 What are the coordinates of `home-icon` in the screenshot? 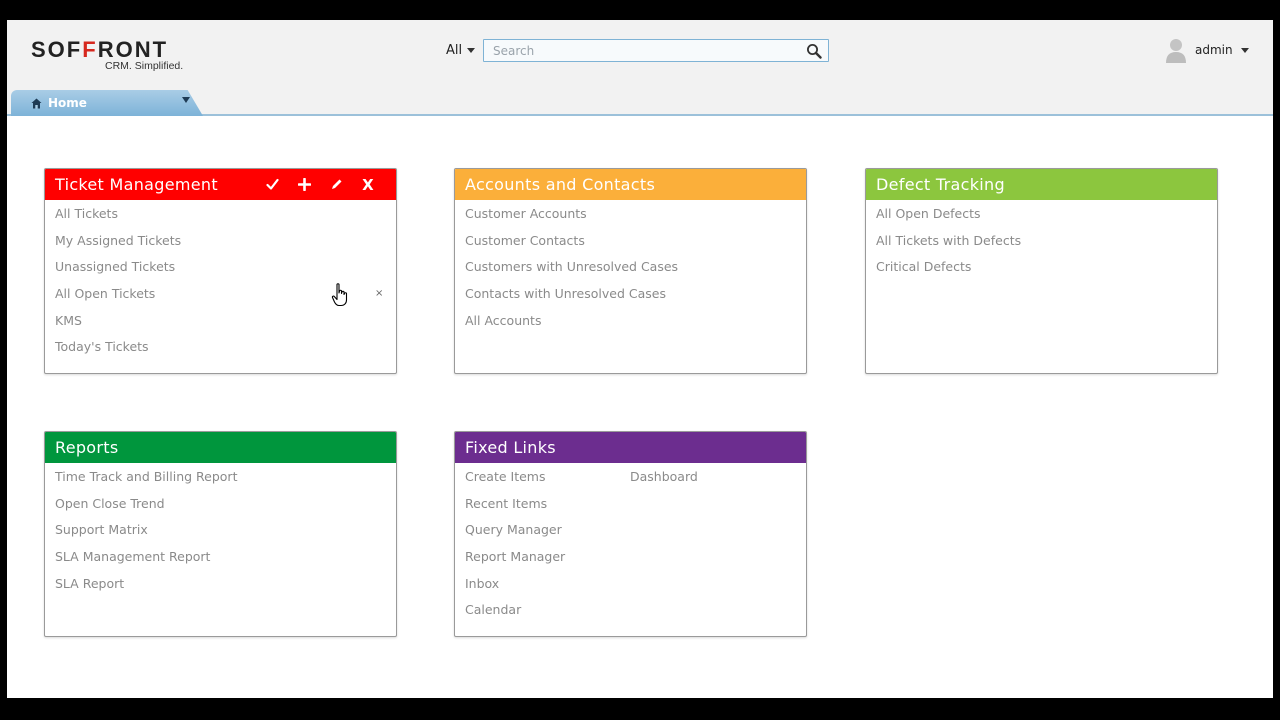 It's located at (36, 103).